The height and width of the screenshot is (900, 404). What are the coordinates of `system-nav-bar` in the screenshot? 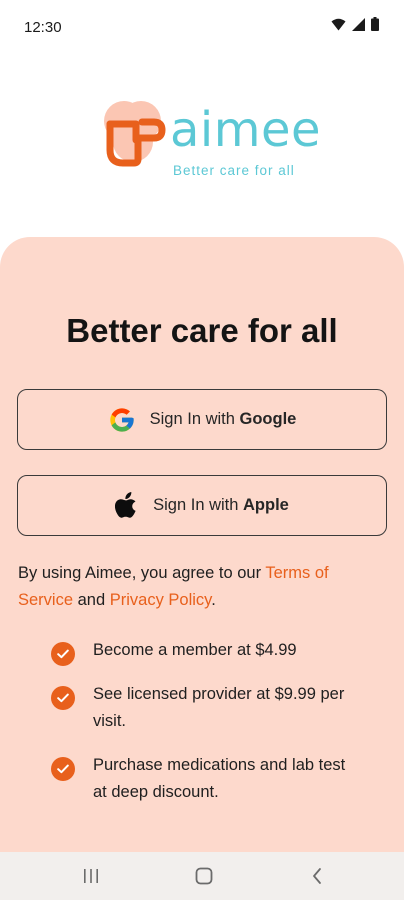 It's located at (202, 876).